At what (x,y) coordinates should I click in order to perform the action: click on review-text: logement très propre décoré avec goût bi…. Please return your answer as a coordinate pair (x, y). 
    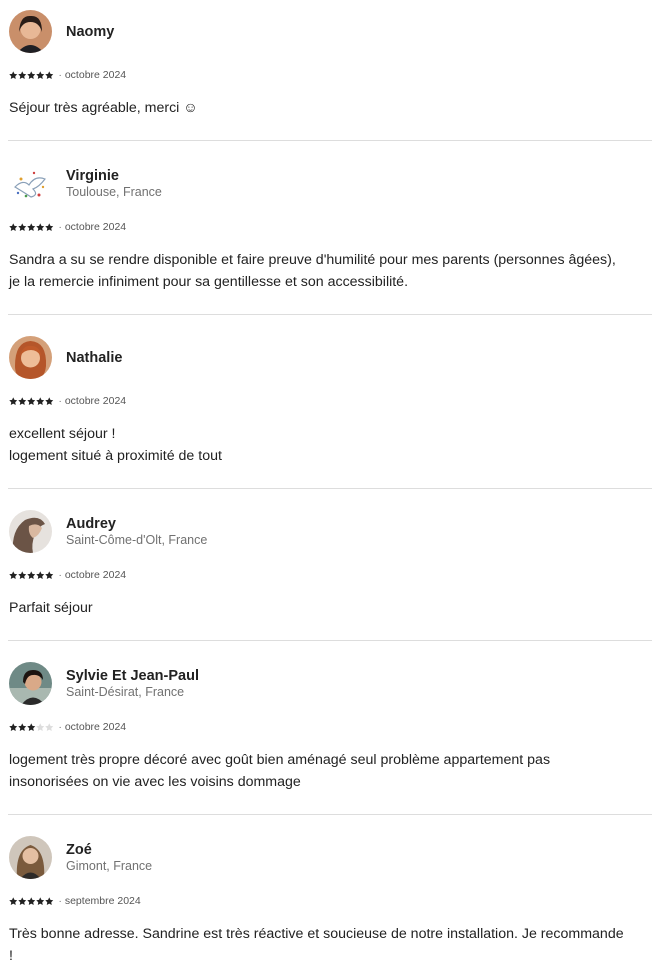
    Looking at the image, I should click on (280, 771).